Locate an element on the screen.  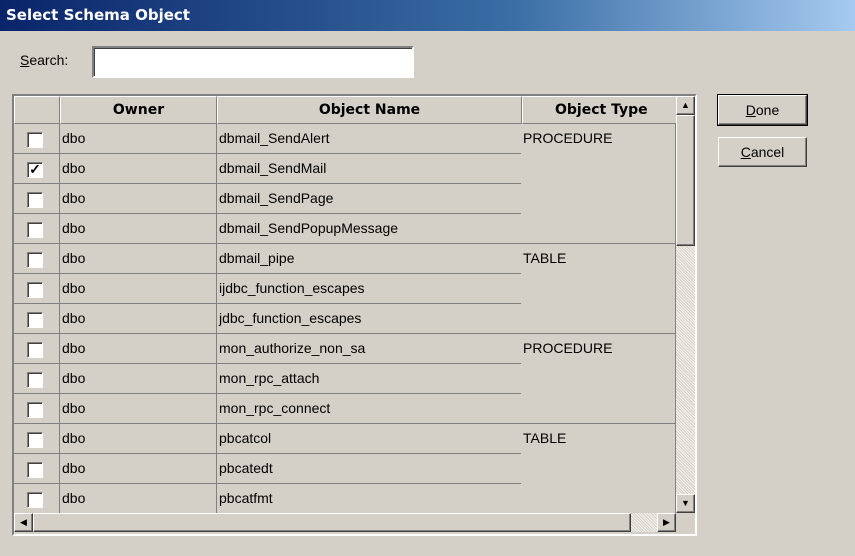
object-name-cell: dbmail_SendAlert is located at coordinates (369, 139).